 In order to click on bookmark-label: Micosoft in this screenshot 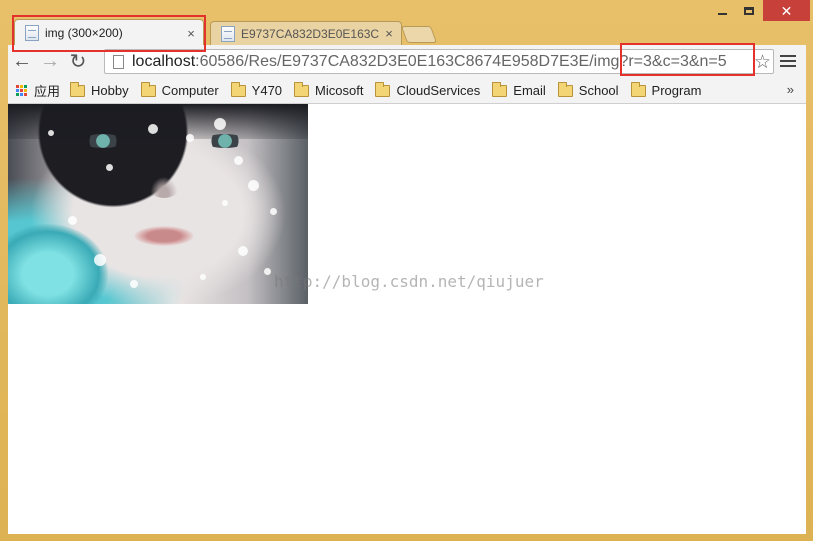, I will do `click(339, 90)`.